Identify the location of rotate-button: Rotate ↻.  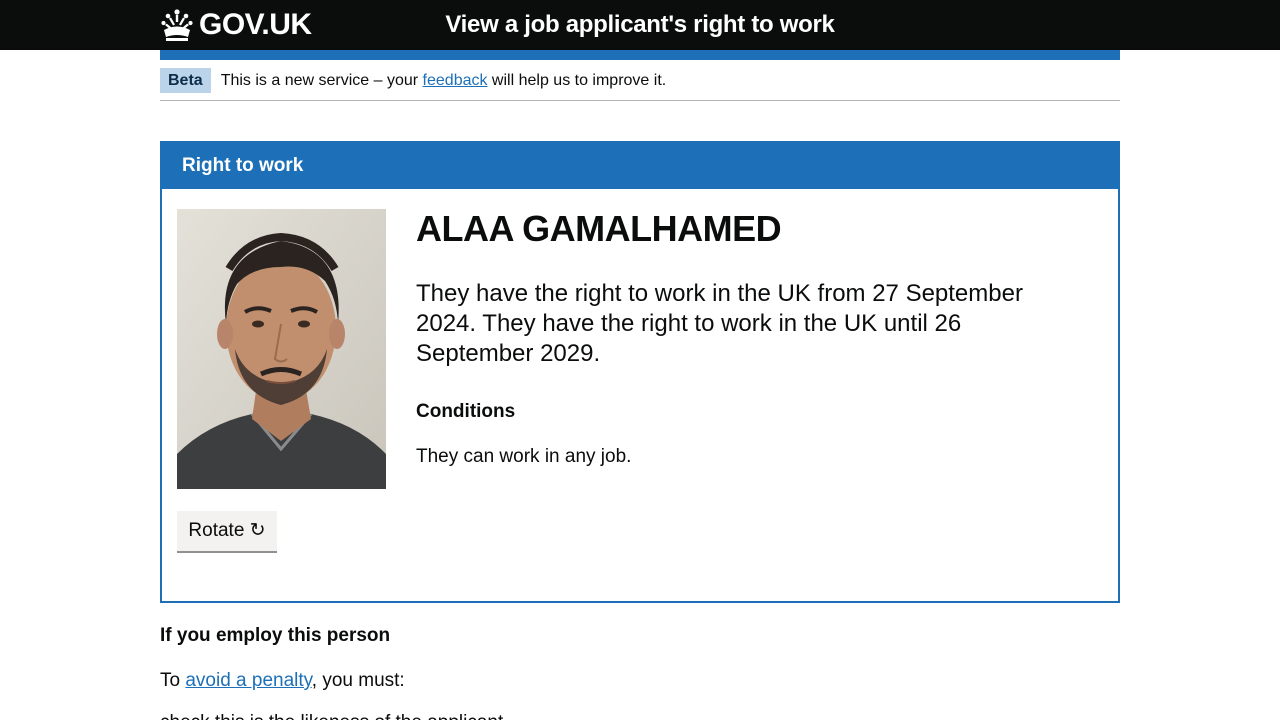
(227, 531).